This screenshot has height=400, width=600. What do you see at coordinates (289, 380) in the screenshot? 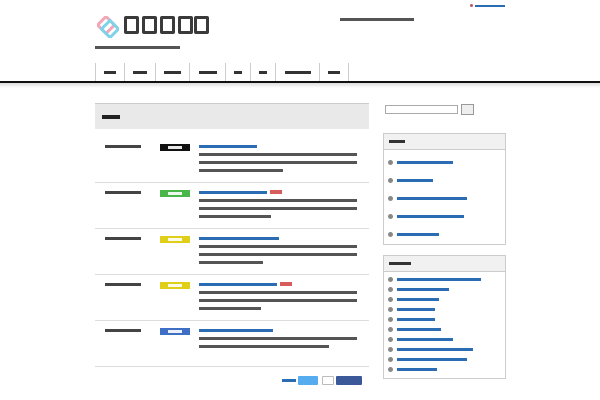
I see `share-label` at bounding box center [289, 380].